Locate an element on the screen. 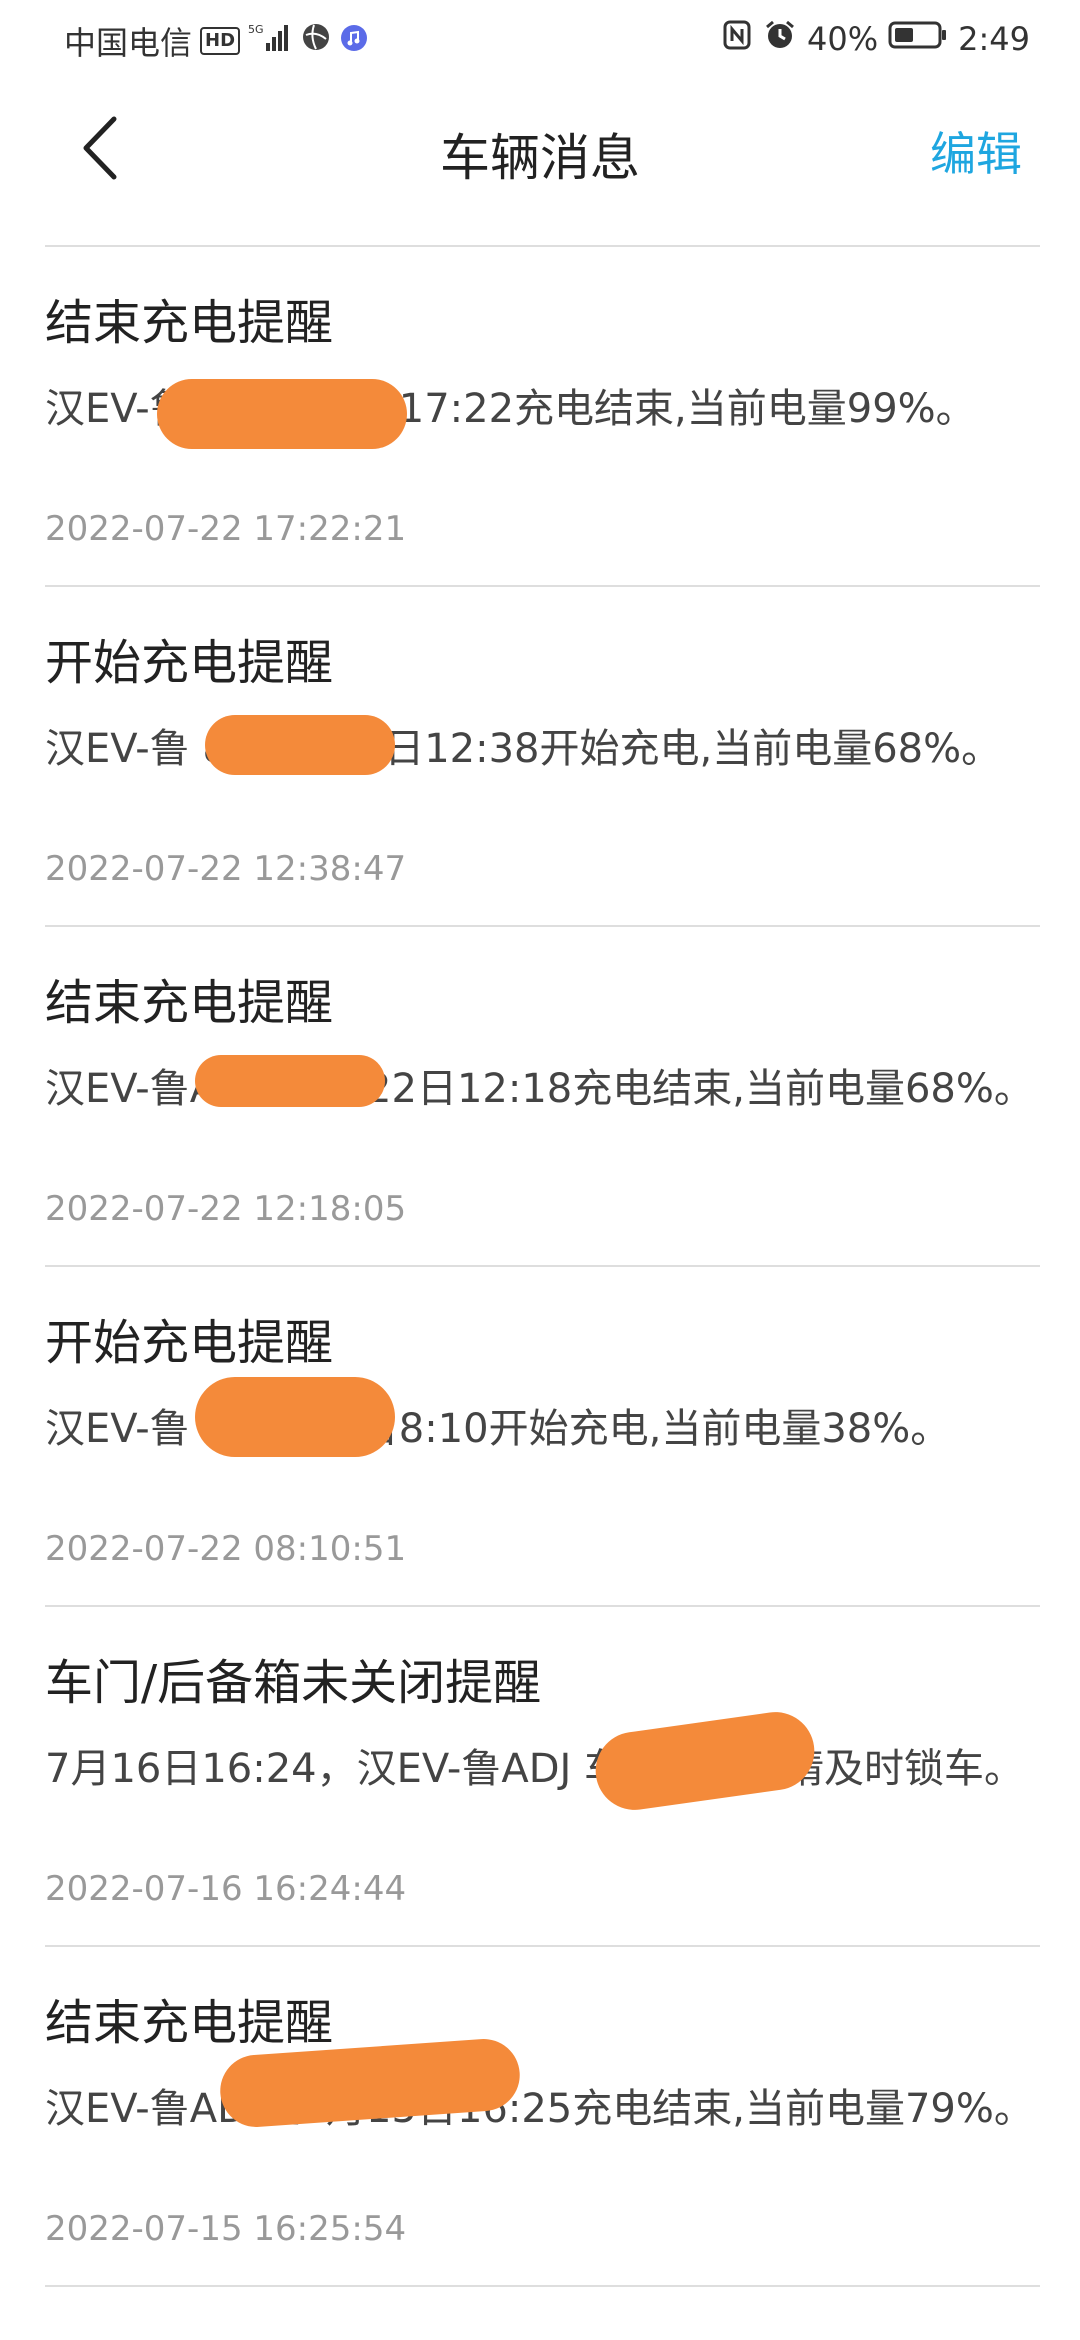  message-time: 2022-07-22 12:38:47 is located at coordinates (226, 869).